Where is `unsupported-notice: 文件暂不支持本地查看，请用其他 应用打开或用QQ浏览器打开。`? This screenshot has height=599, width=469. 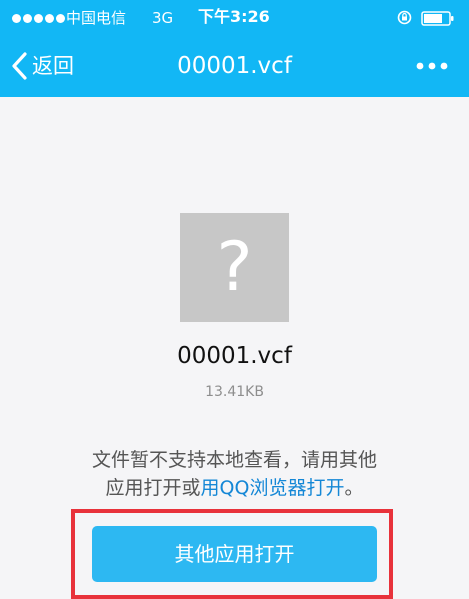 unsupported-notice: 文件暂不支持本地查看，请用其他 应用打开或用QQ浏览器打开。 is located at coordinates (234, 474).